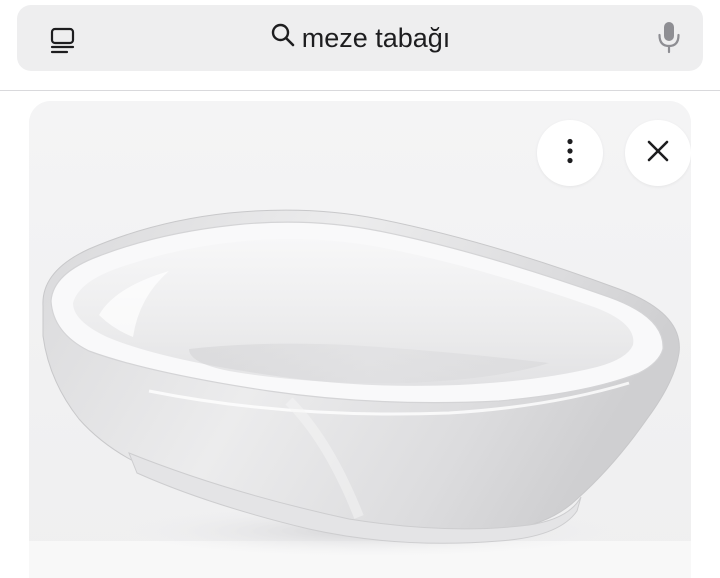  I want to click on more-options-button, so click(570, 153).